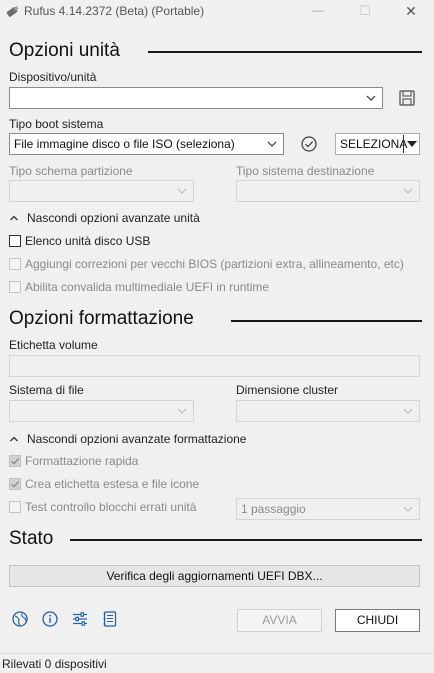  I want to click on usb-drives-option: Elenco unità disco USB, so click(79, 241).